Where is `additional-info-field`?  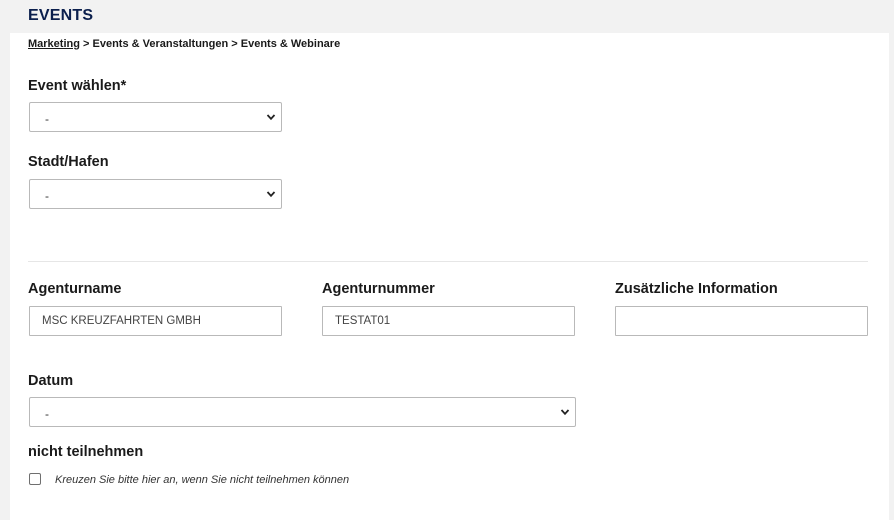 additional-info-field is located at coordinates (741, 321).